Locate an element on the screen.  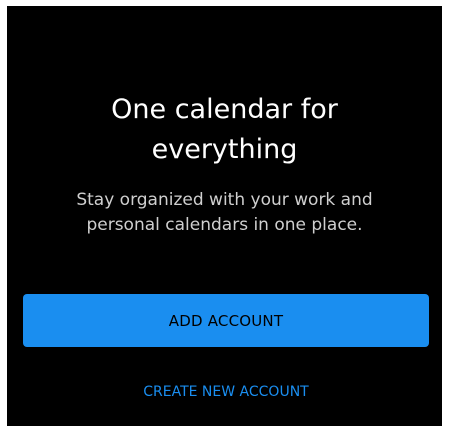
title-line-2: everything is located at coordinates (224, 149).